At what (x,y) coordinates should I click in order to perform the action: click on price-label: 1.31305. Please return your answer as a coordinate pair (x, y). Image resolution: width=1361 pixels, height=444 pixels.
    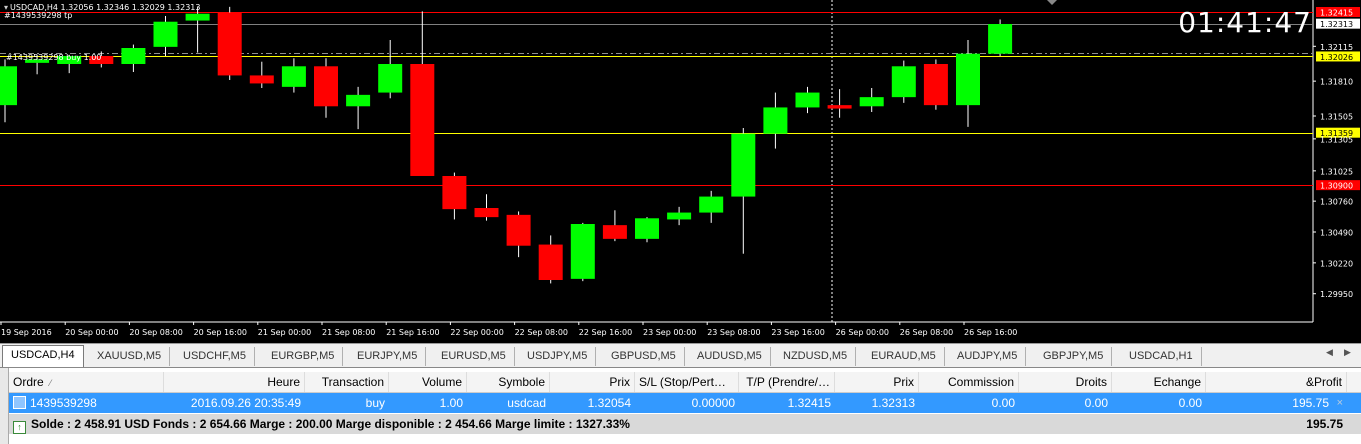
    Looking at the image, I should click on (1336, 139).